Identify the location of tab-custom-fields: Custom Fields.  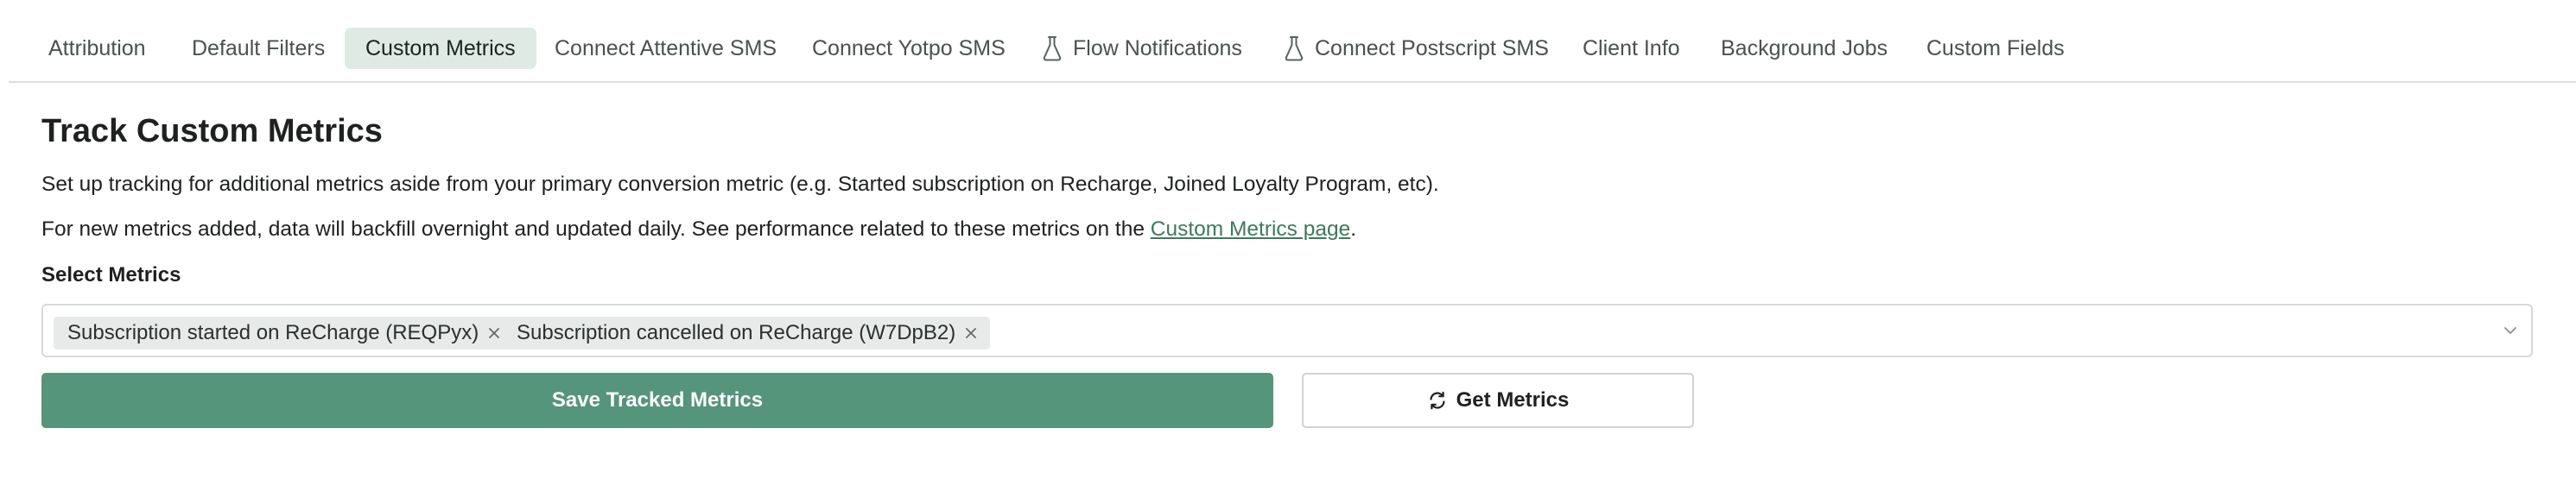
(1995, 49).